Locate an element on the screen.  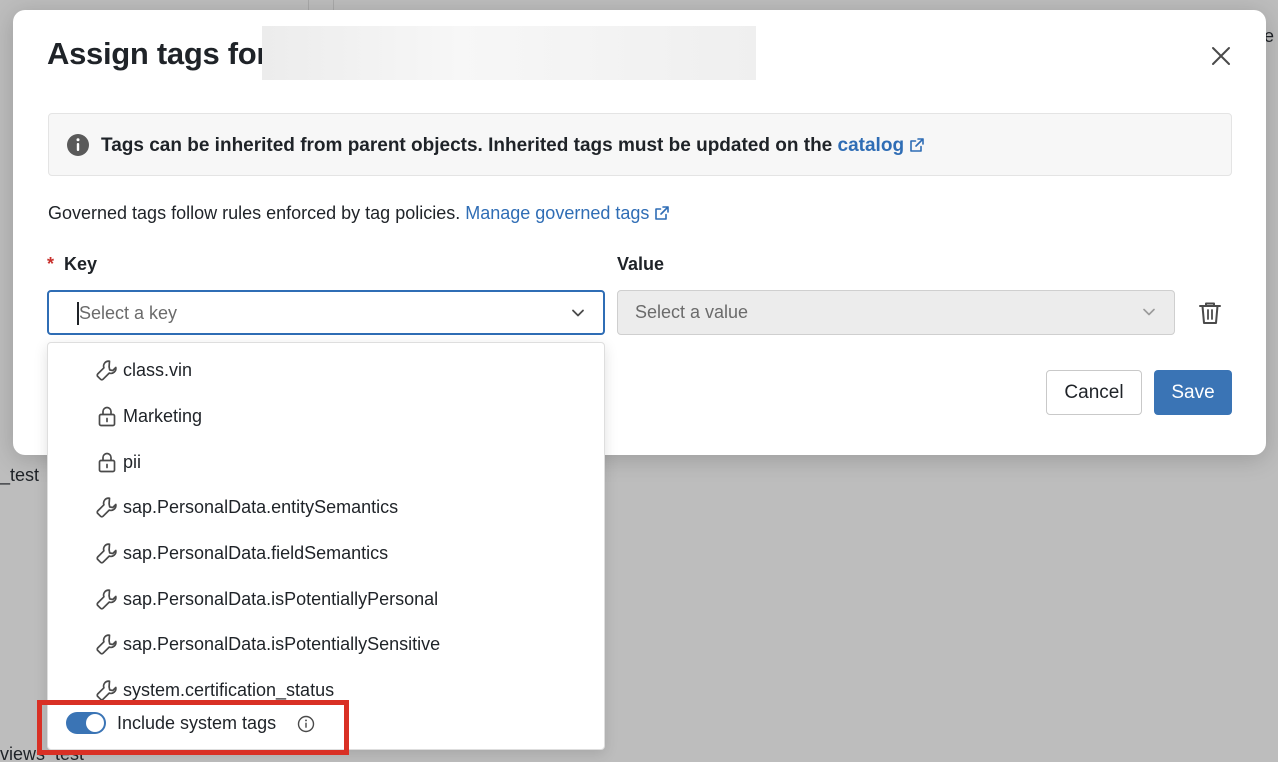
catalog-link: catalog is located at coordinates (882, 145).